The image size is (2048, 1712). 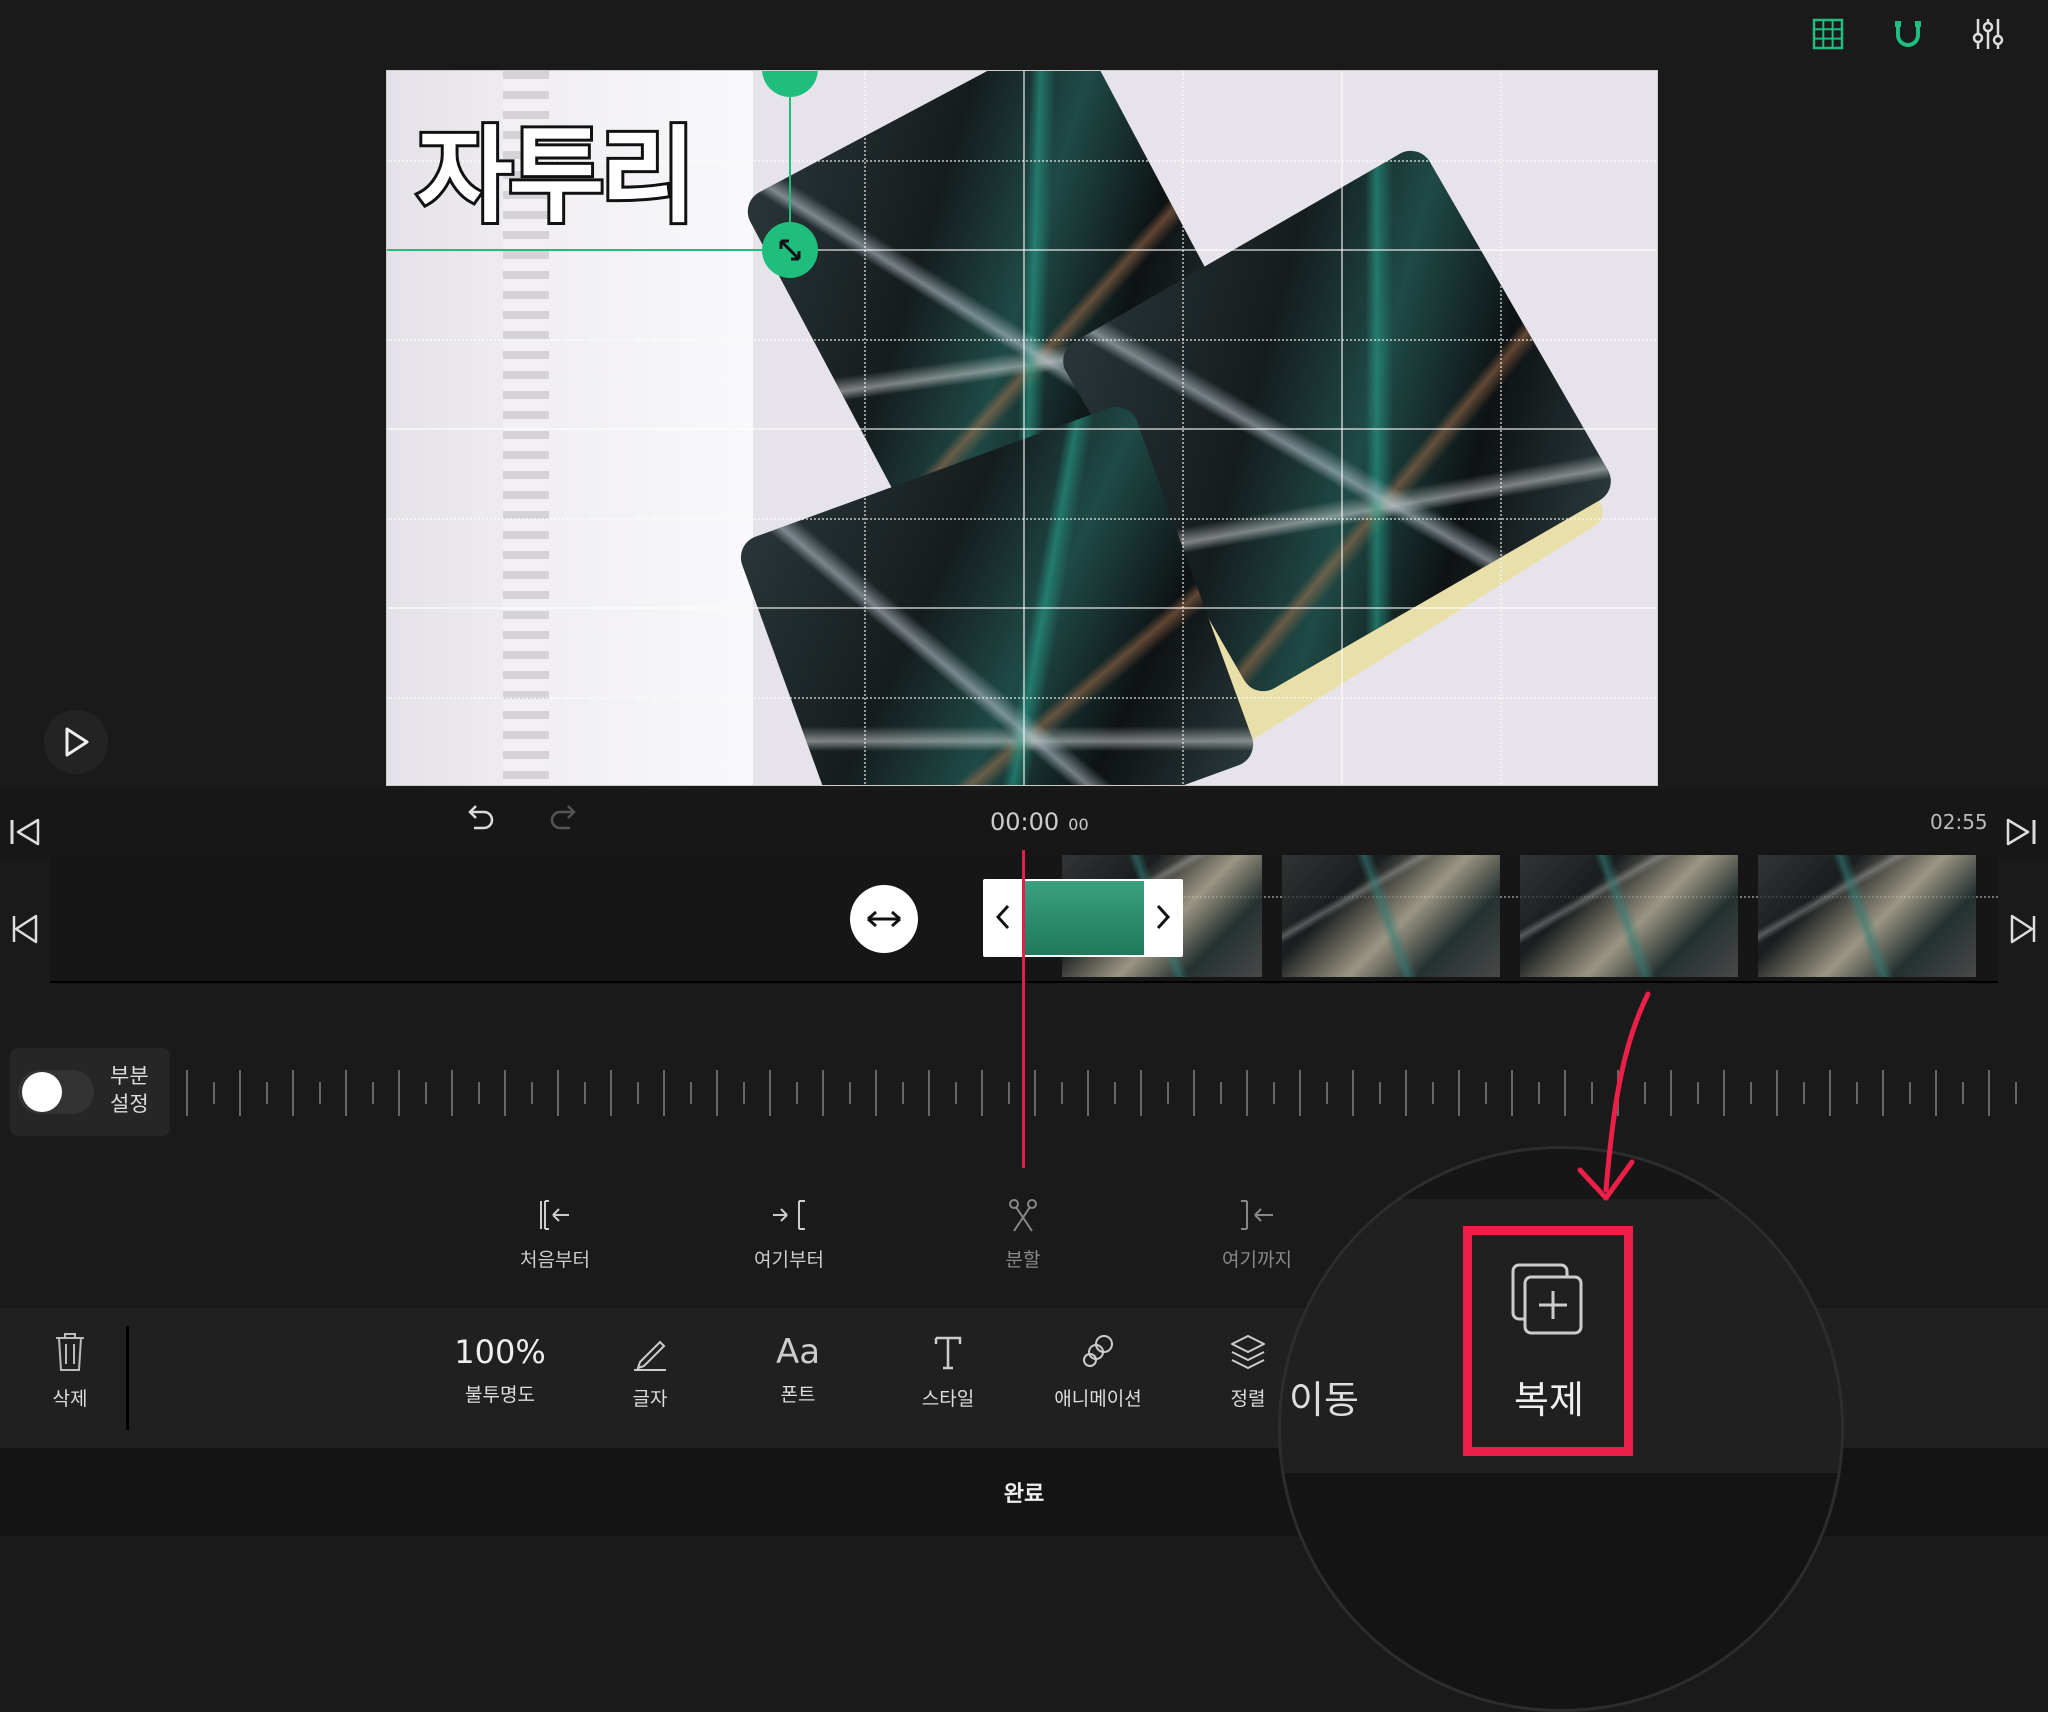 I want to click on text-clip, so click(x=1084, y=918).